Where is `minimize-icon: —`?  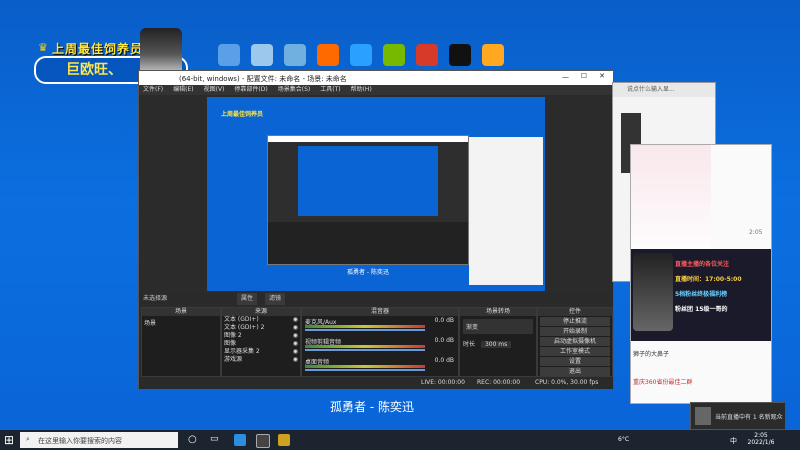
minimize-icon: — is located at coordinates (565, 77).